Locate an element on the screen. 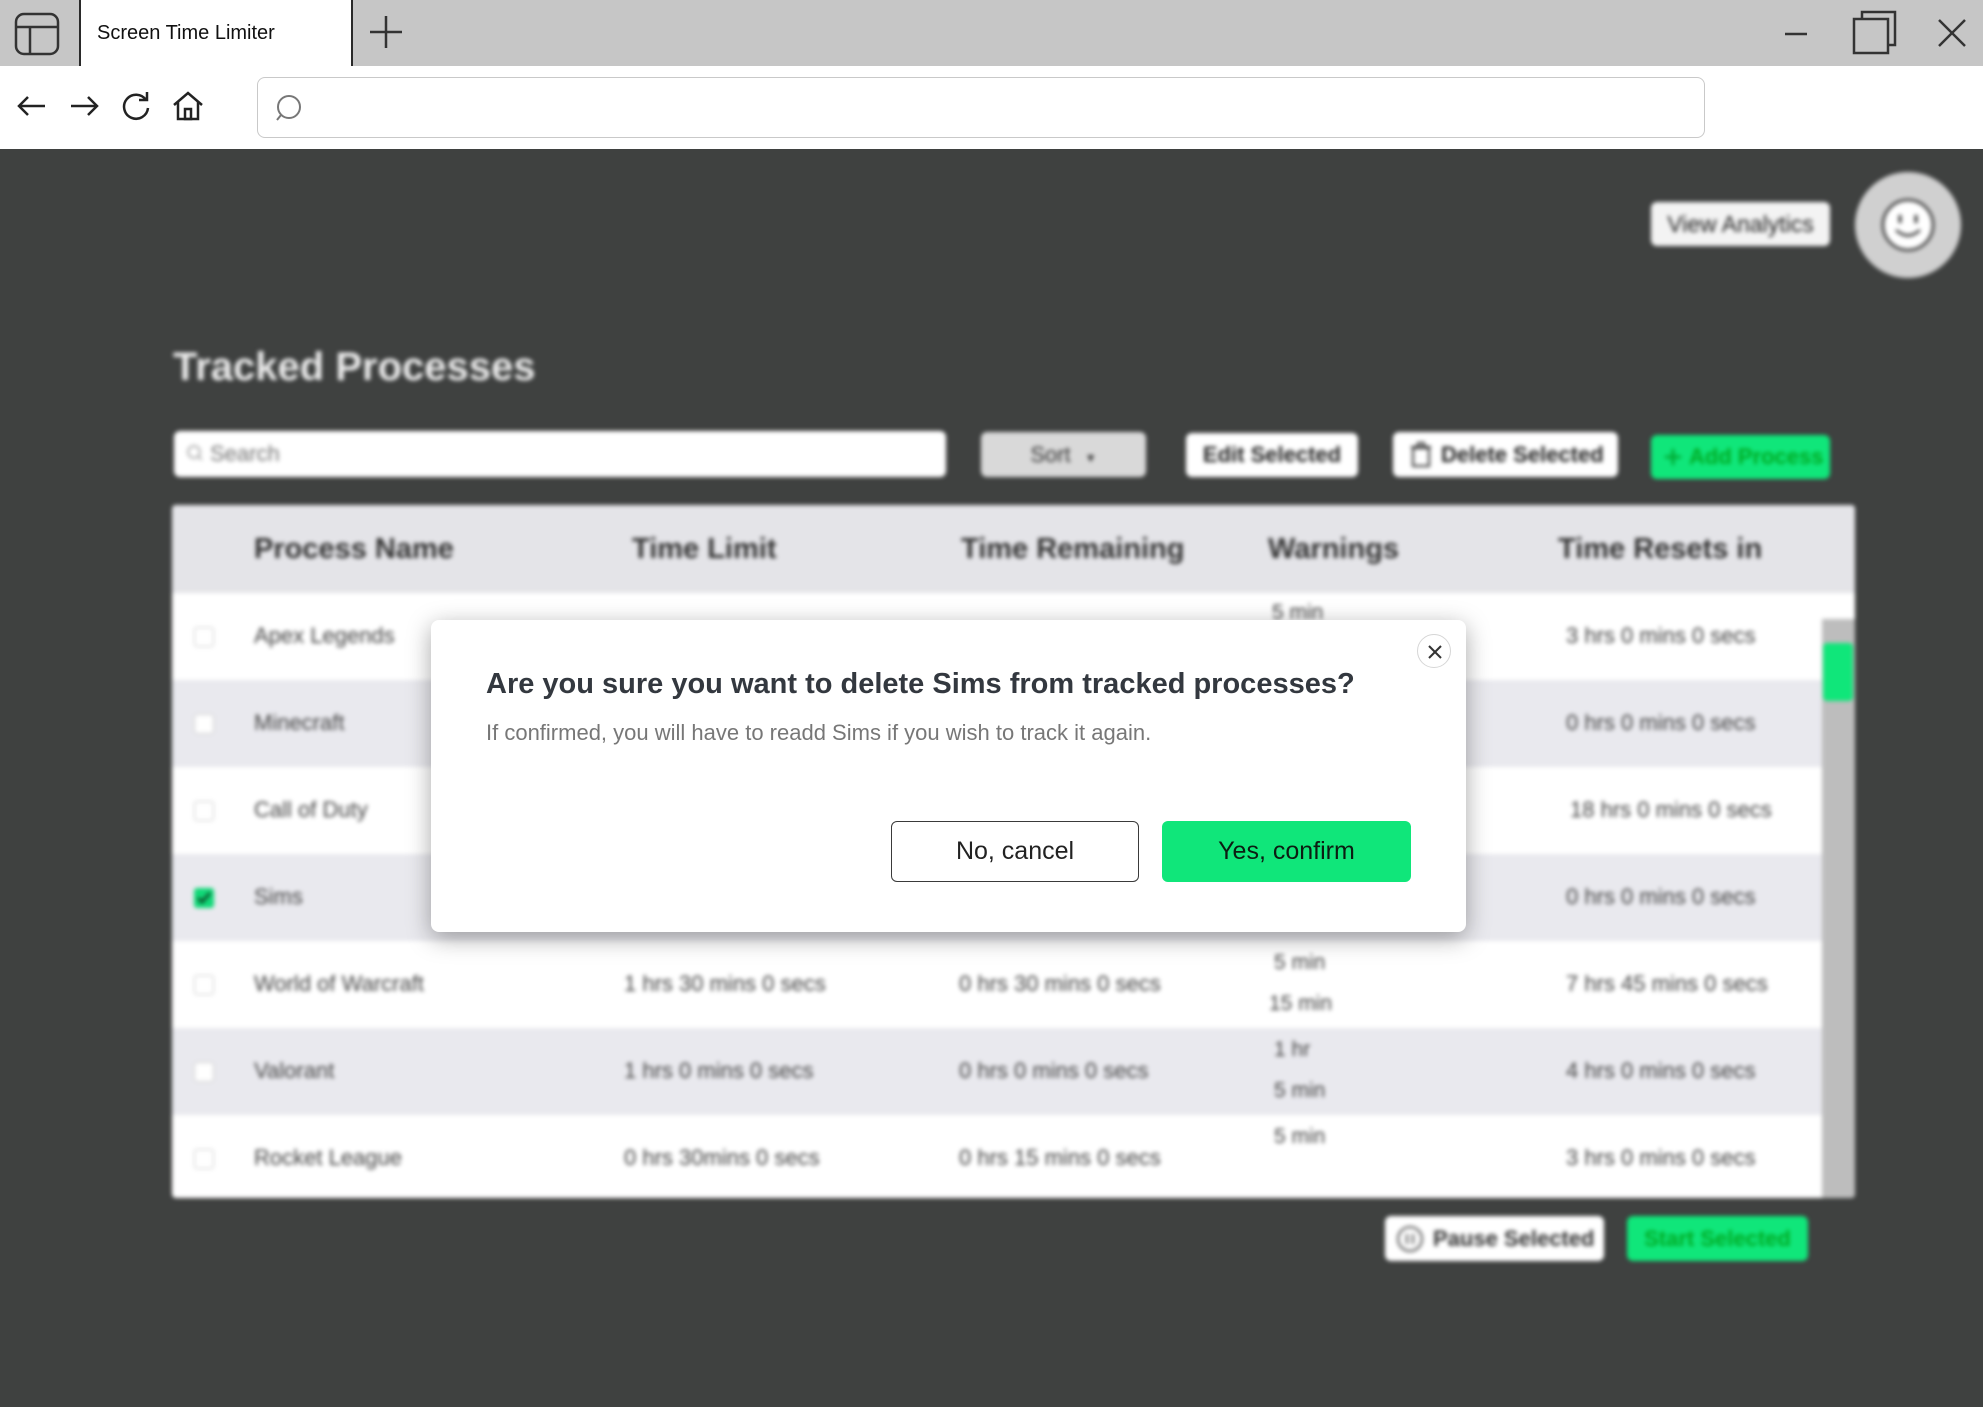 The height and width of the screenshot is (1407, 1983). arrow-right-icon is located at coordinates (84, 106).